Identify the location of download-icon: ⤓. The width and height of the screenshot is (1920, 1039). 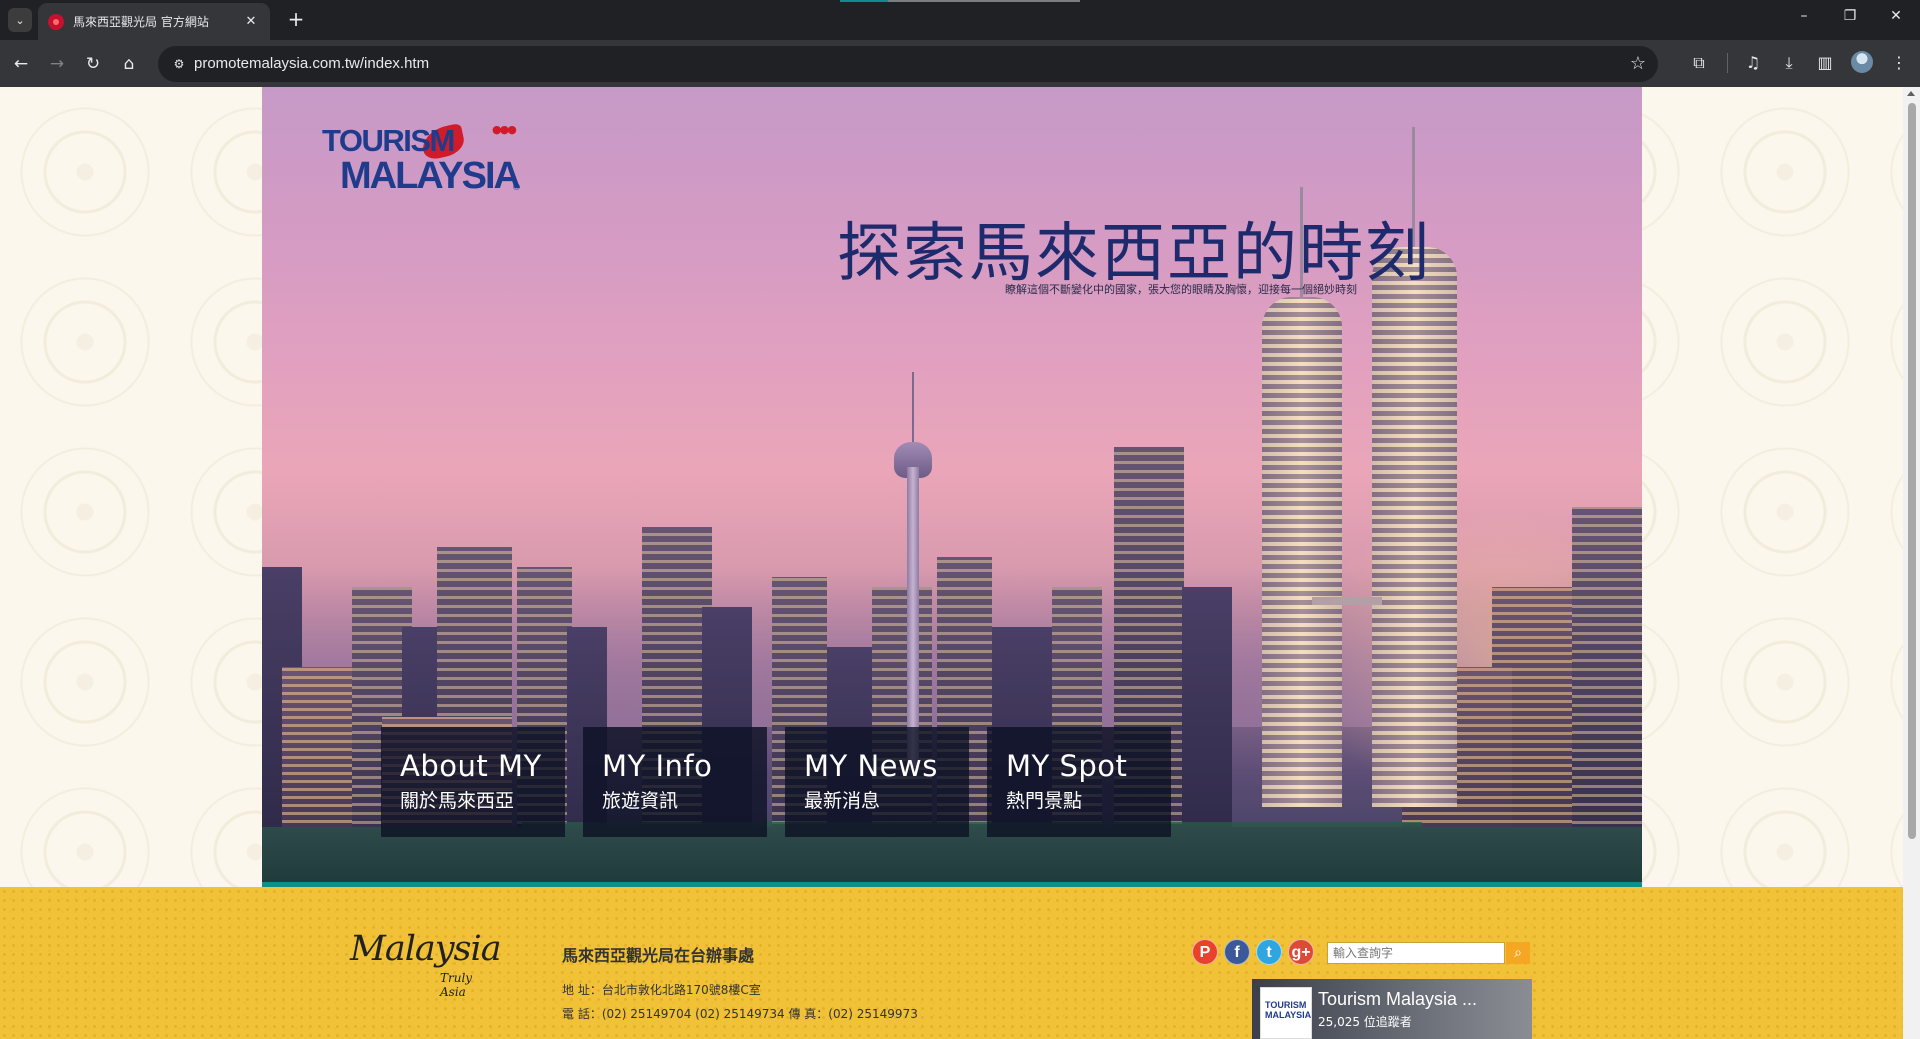
(1789, 63).